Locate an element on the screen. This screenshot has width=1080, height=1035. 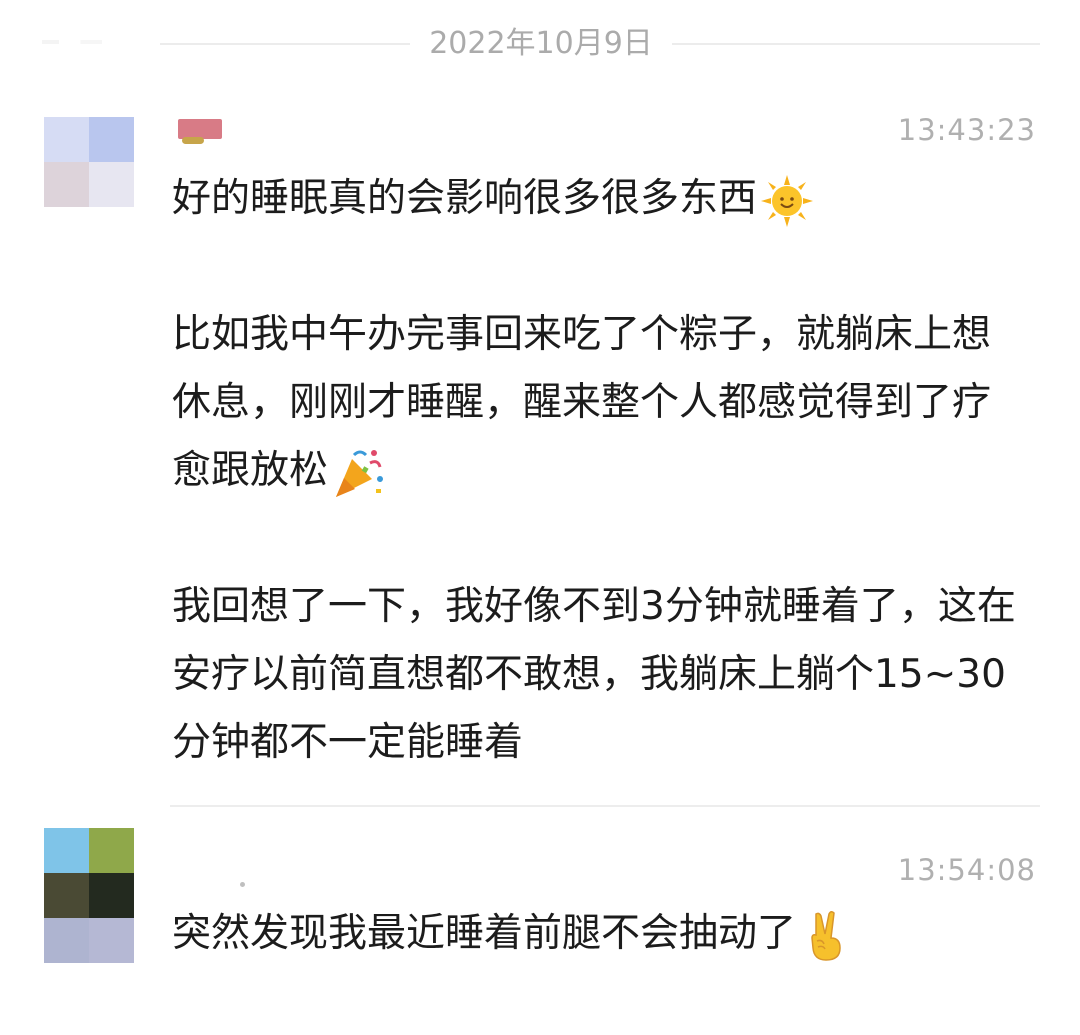
message-paragraph-text: 好的睡眠真的会影响很多很多东西 is located at coordinates (465, 198).